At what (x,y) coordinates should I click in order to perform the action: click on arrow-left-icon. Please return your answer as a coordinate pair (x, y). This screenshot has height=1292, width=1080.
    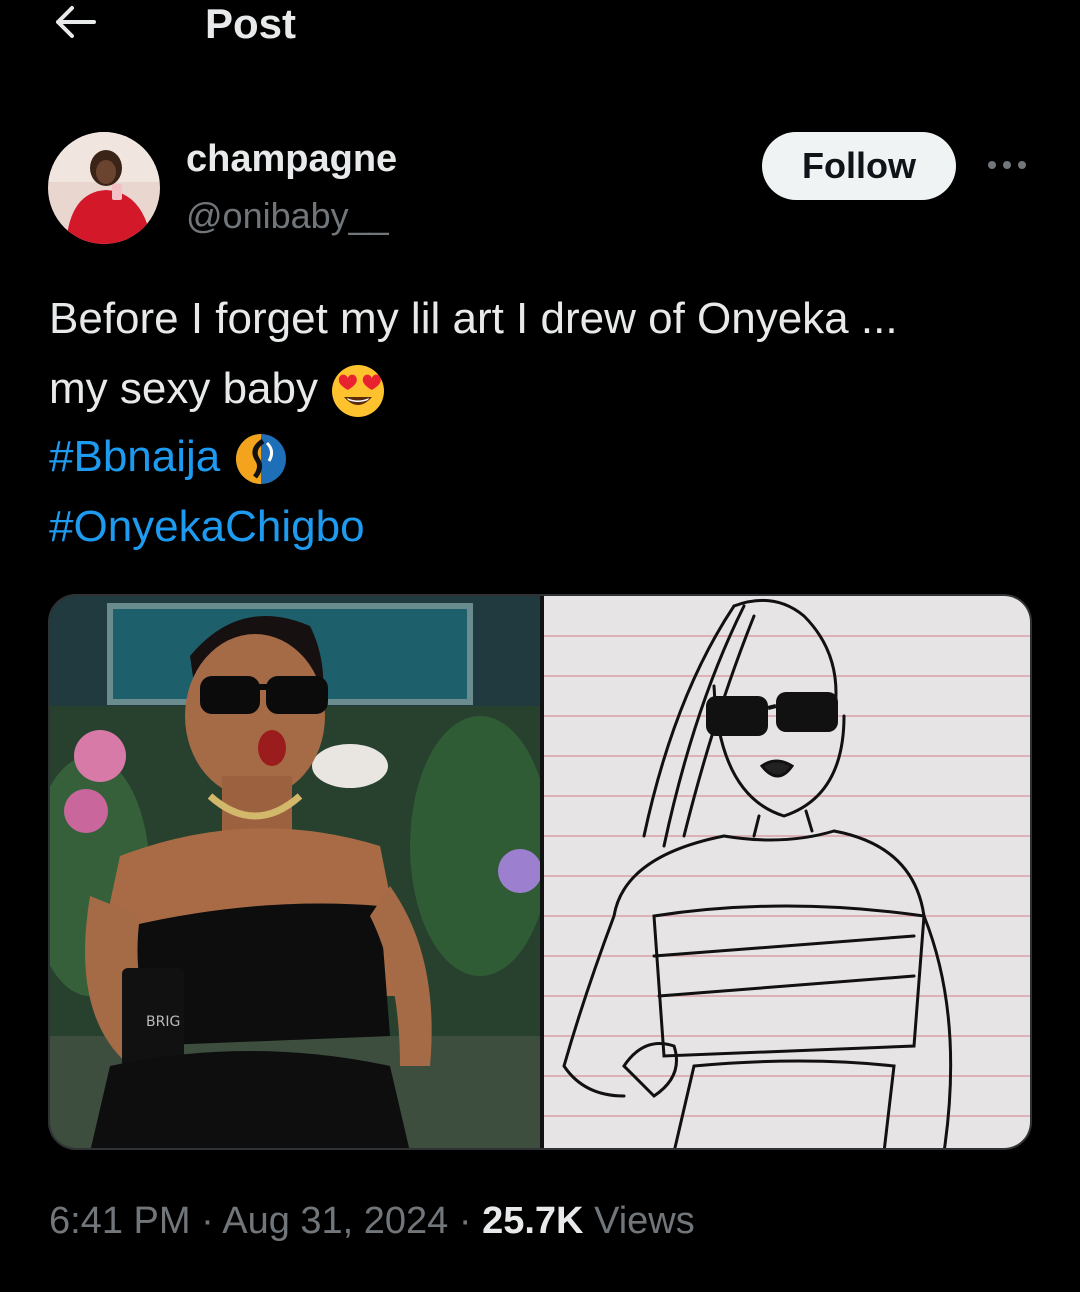
    Looking at the image, I should click on (75, 22).